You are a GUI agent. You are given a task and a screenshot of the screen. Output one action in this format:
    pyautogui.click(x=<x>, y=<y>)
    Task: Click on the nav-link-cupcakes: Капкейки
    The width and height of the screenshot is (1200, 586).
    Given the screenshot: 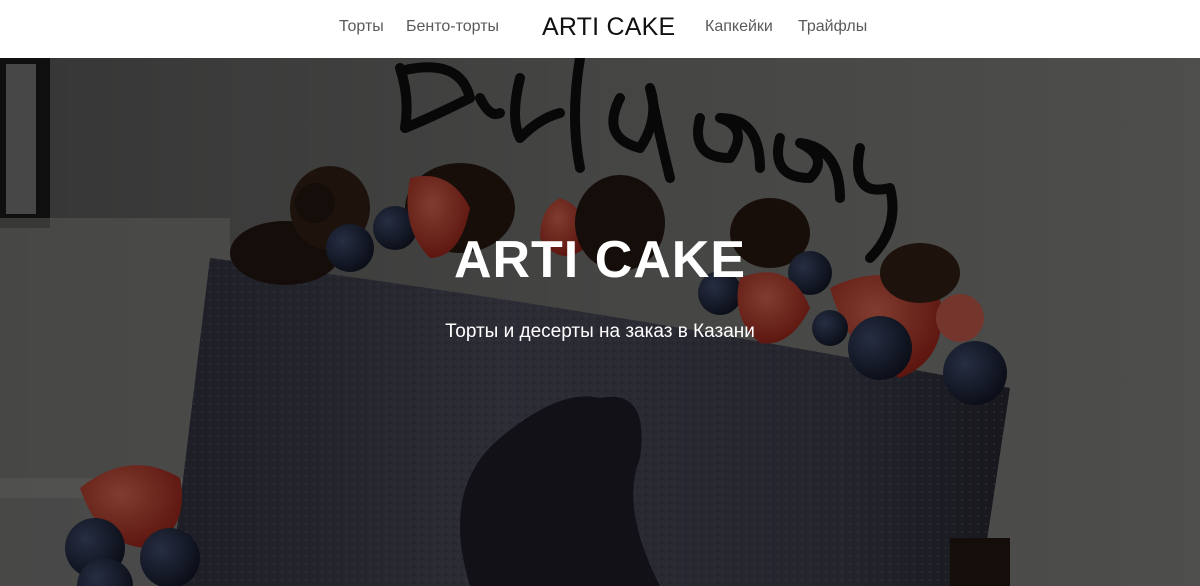 What is the action you would take?
    pyautogui.click(x=739, y=27)
    